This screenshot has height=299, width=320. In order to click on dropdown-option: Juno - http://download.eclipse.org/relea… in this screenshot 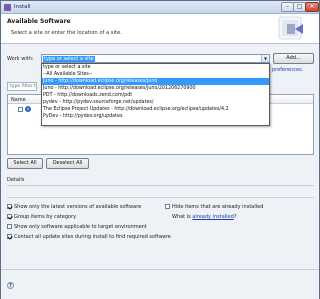, I will do `click(155, 88)`.